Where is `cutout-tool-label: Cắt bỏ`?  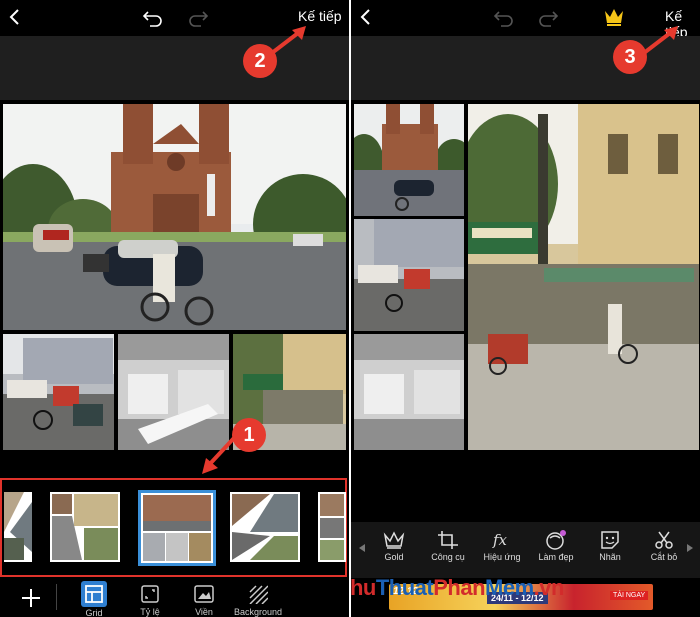
cutout-tool-label: Cắt bỏ is located at coordinates (664, 557).